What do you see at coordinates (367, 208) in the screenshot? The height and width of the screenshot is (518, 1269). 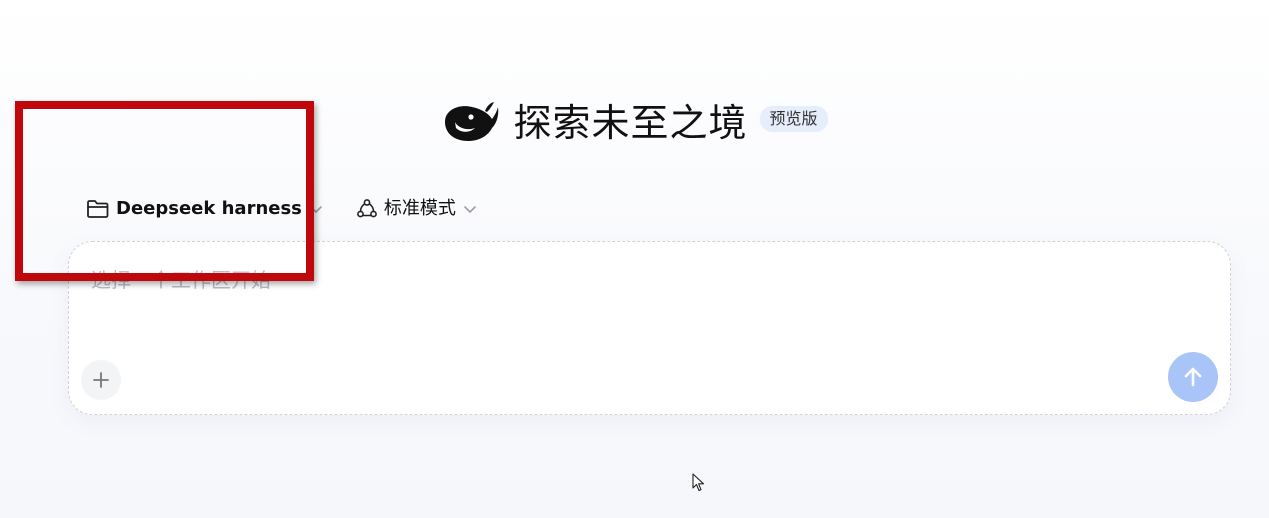 I see `cycle-icon` at bounding box center [367, 208].